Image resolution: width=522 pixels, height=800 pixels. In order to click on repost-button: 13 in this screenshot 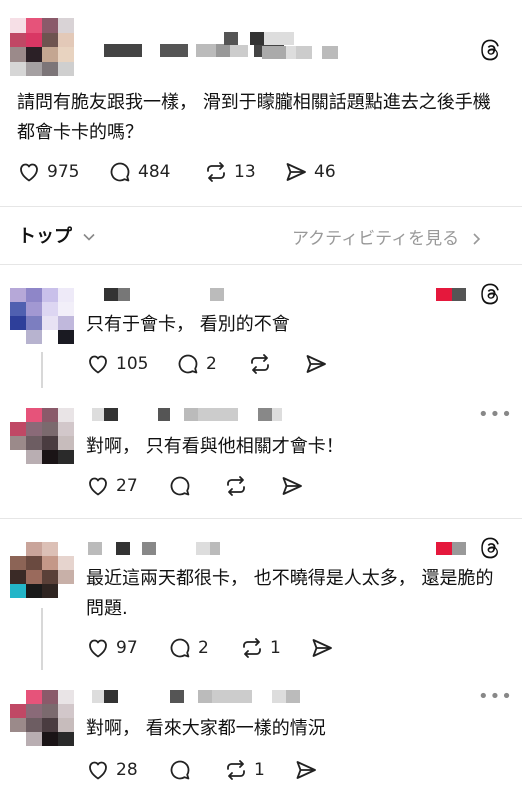, I will do `click(230, 172)`.